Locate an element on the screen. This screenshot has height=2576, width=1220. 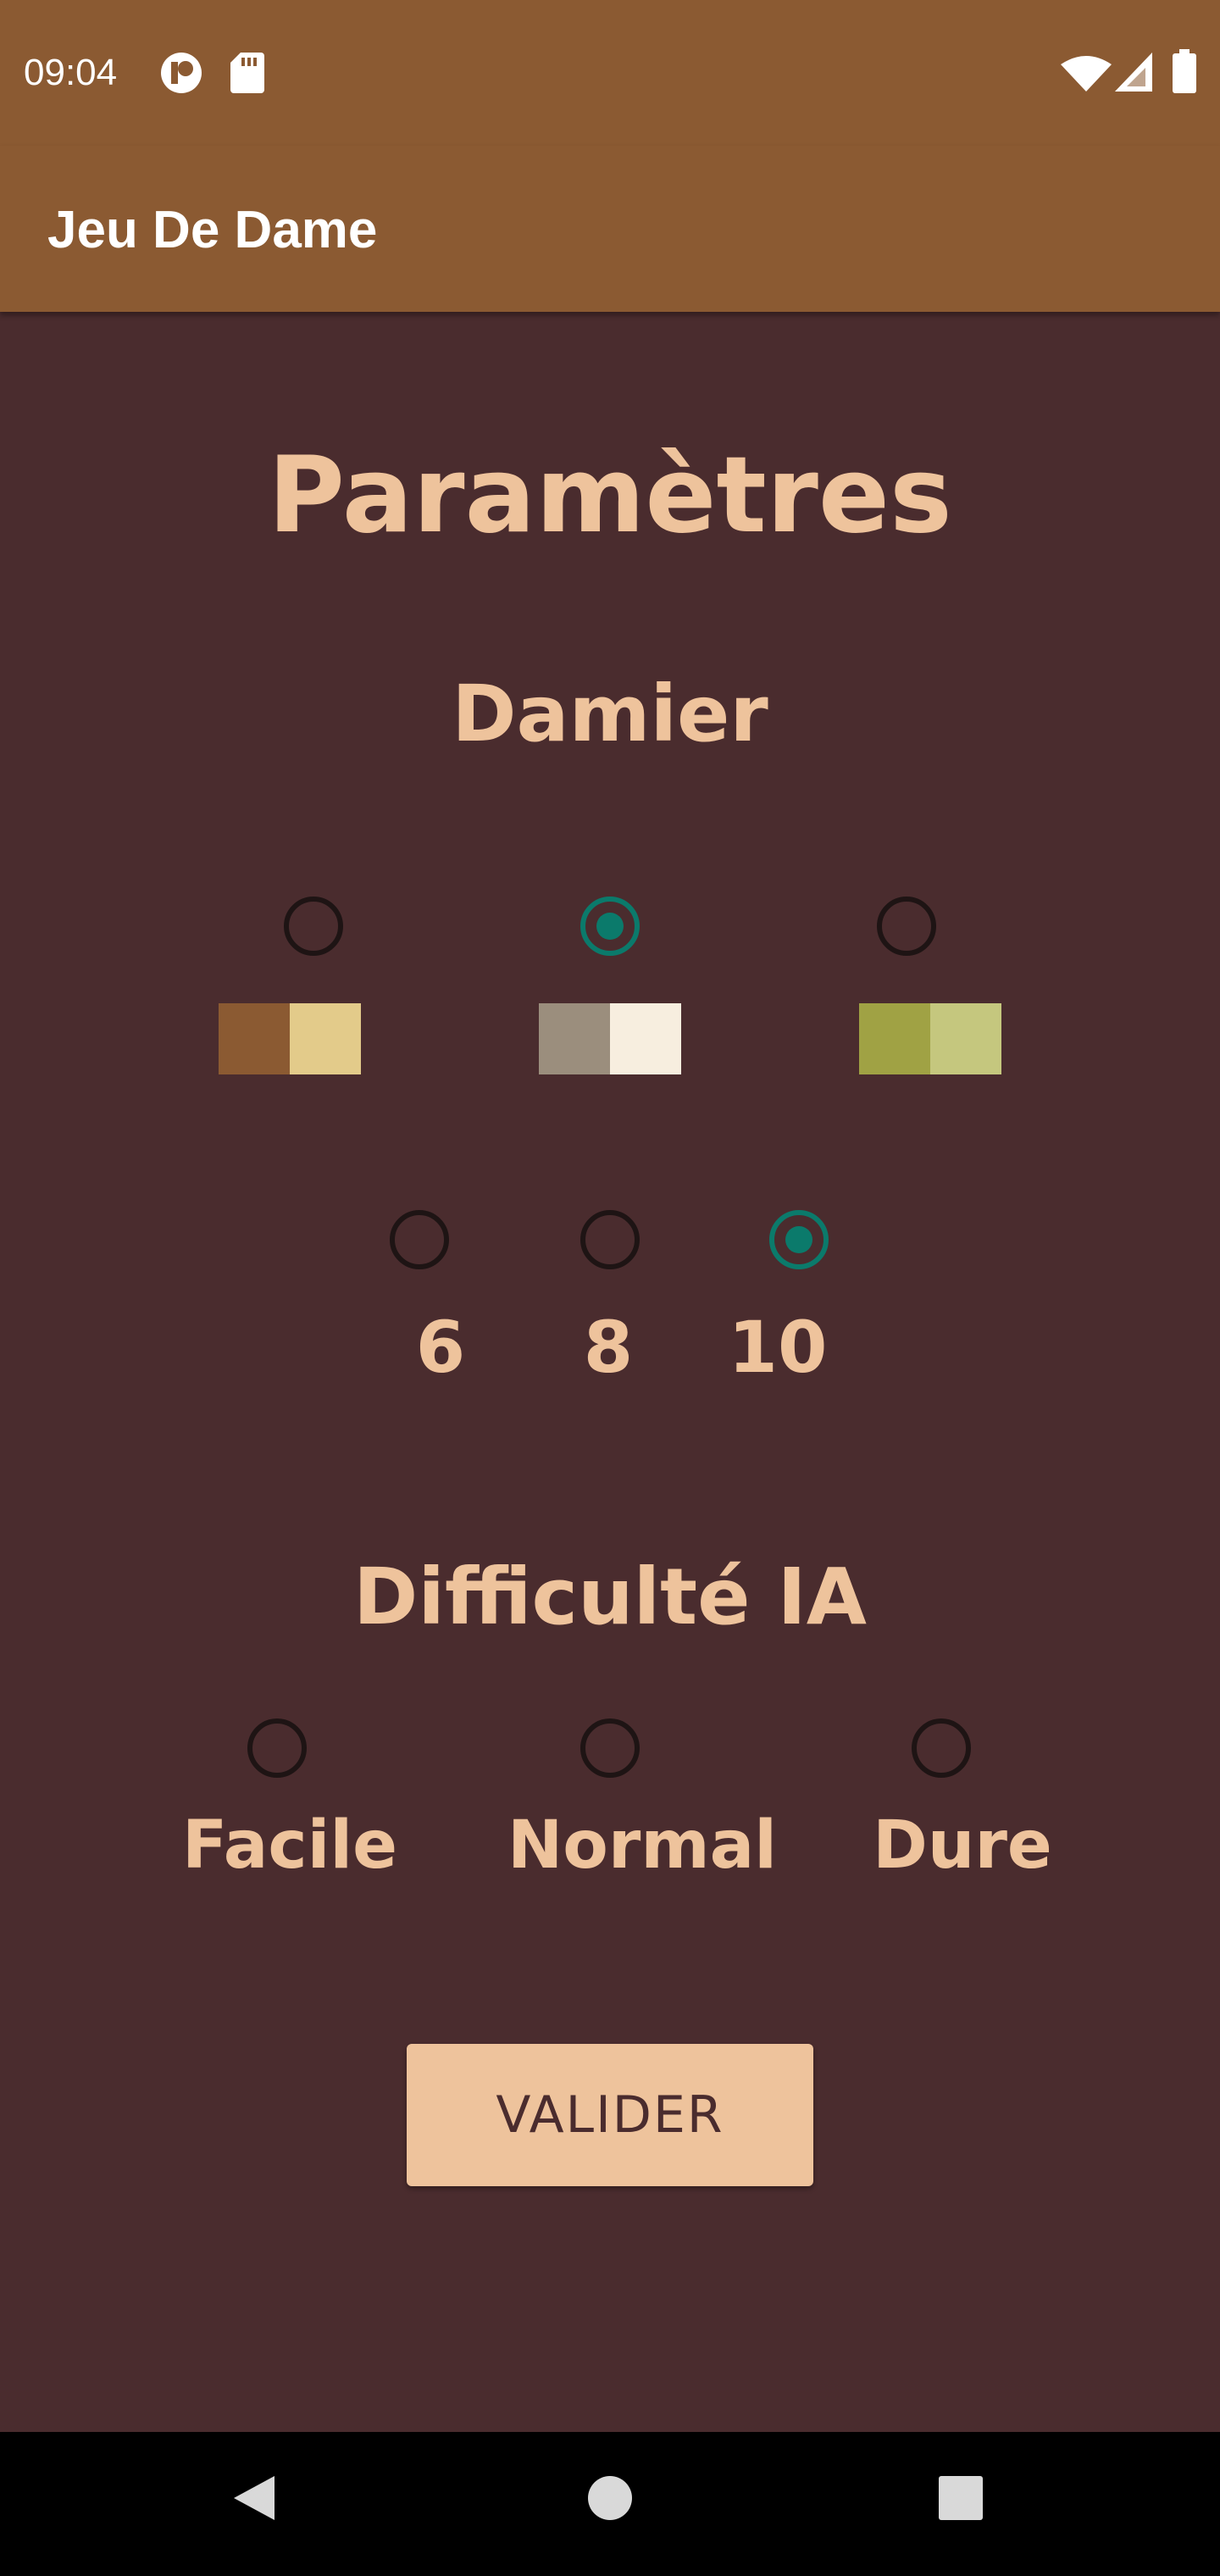
back-icon is located at coordinates (254, 2498).